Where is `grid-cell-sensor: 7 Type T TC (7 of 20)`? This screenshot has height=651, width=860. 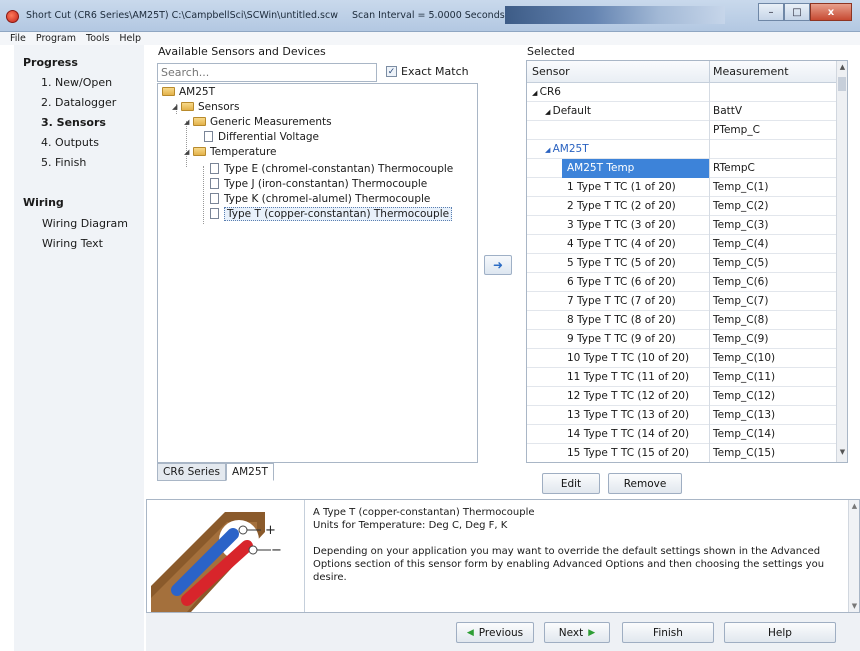 grid-cell-sensor: 7 Type T TC (7 of 20) is located at coordinates (621, 301).